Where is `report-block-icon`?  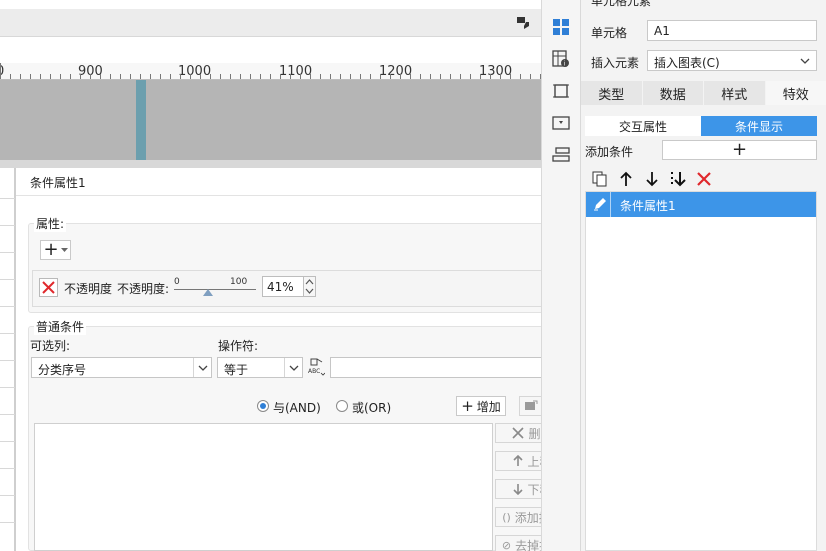 report-block-icon is located at coordinates (561, 155).